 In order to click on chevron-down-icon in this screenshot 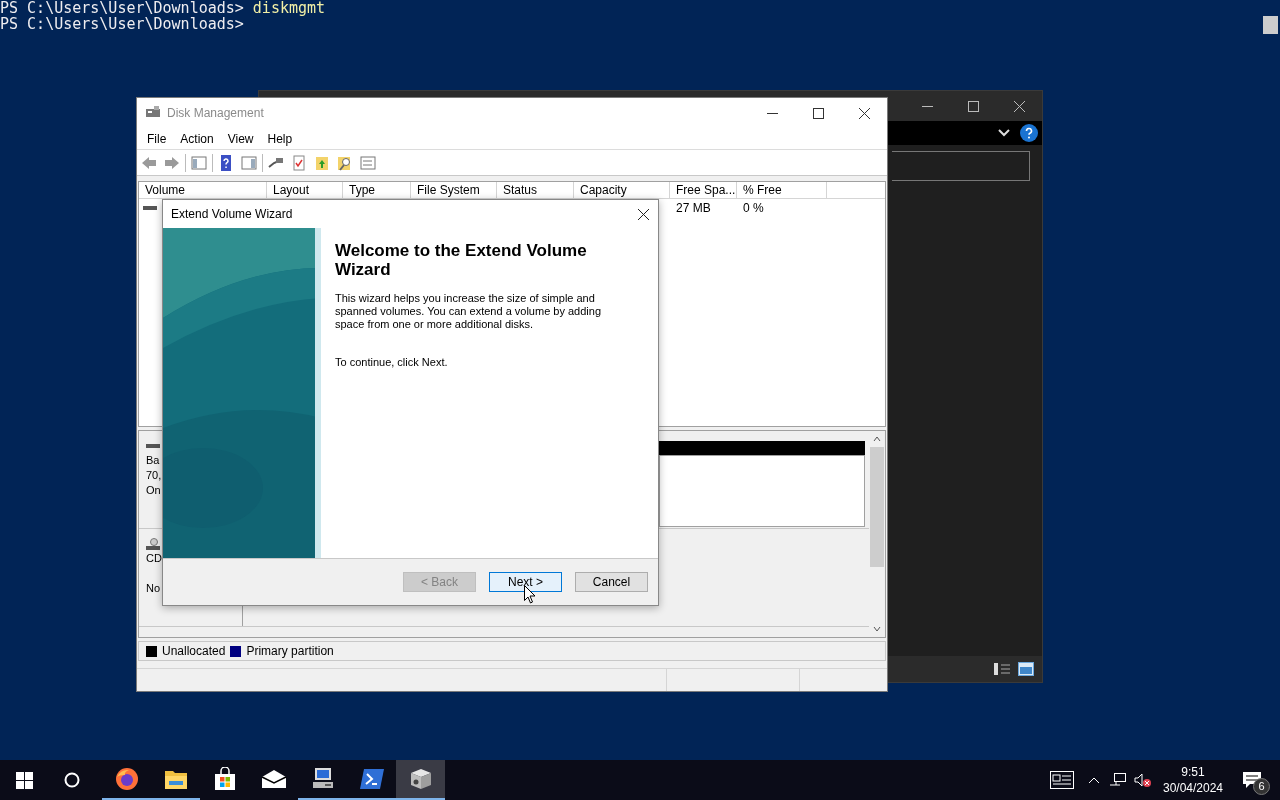, I will do `click(1004, 133)`.